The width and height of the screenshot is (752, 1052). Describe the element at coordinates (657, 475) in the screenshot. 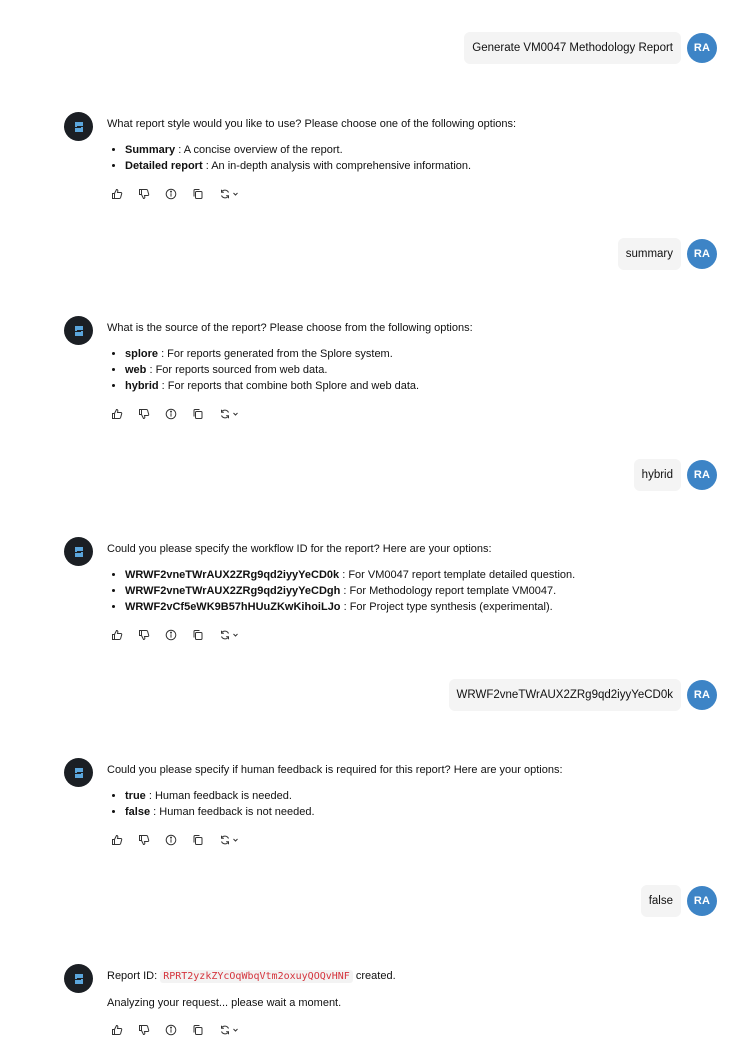

I see `user-message-bubble: hybrid` at that location.